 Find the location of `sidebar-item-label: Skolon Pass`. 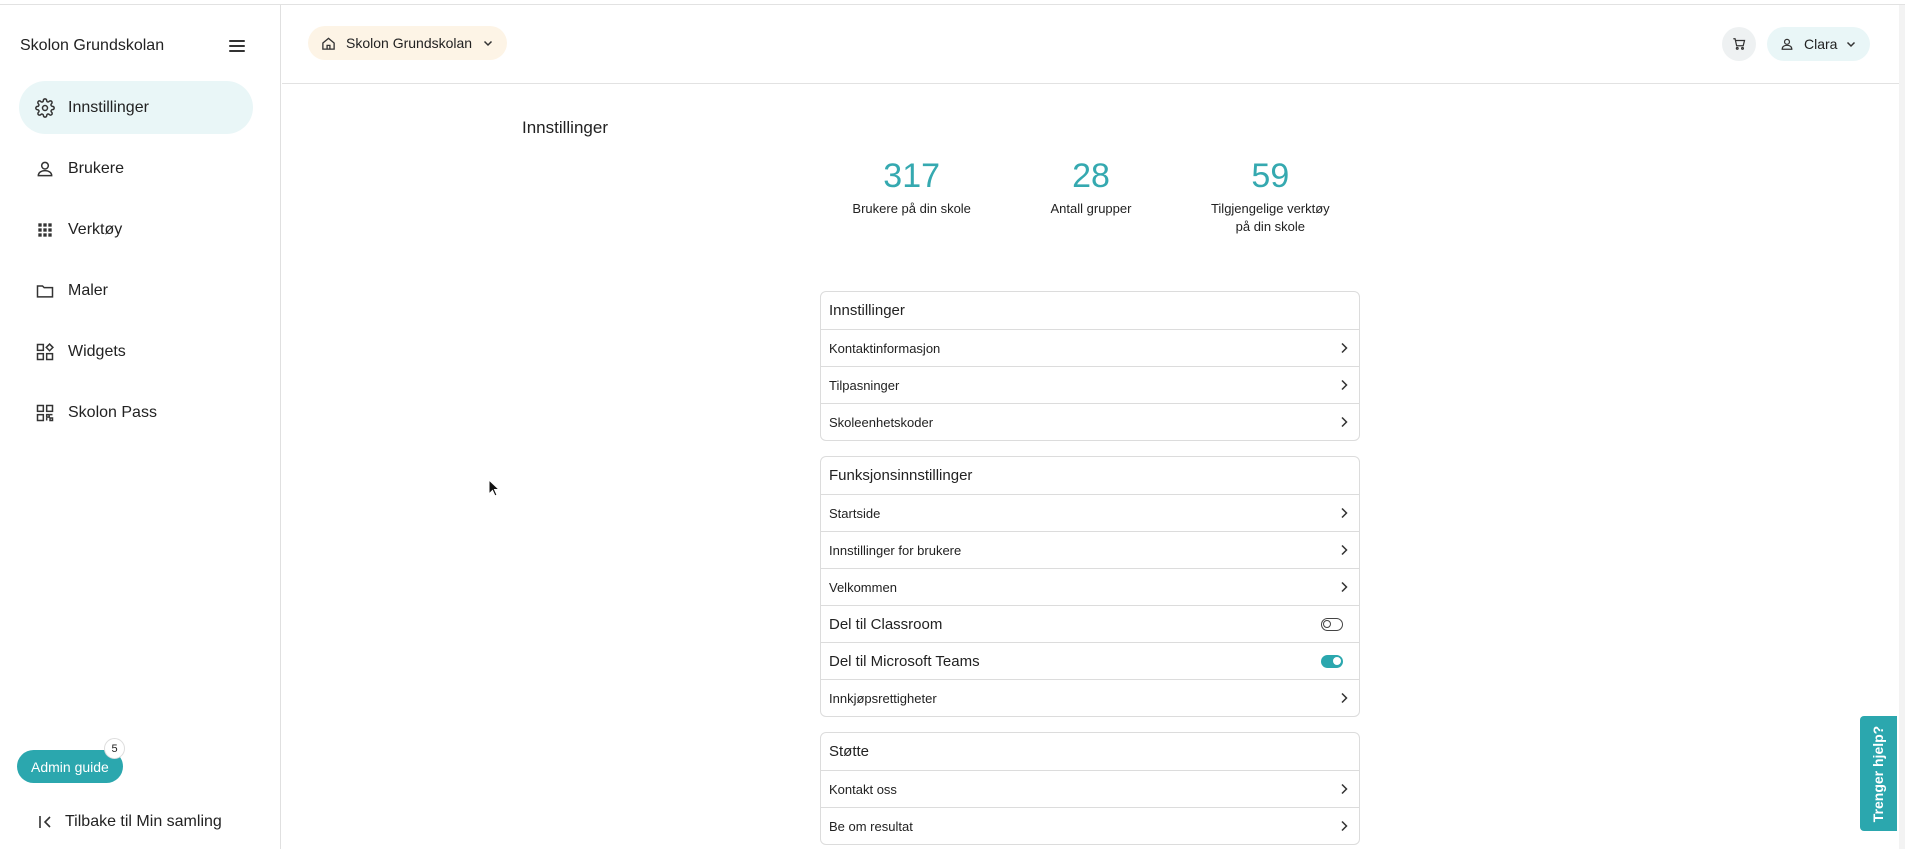

sidebar-item-label: Skolon Pass is located at coordinates (112, 412).